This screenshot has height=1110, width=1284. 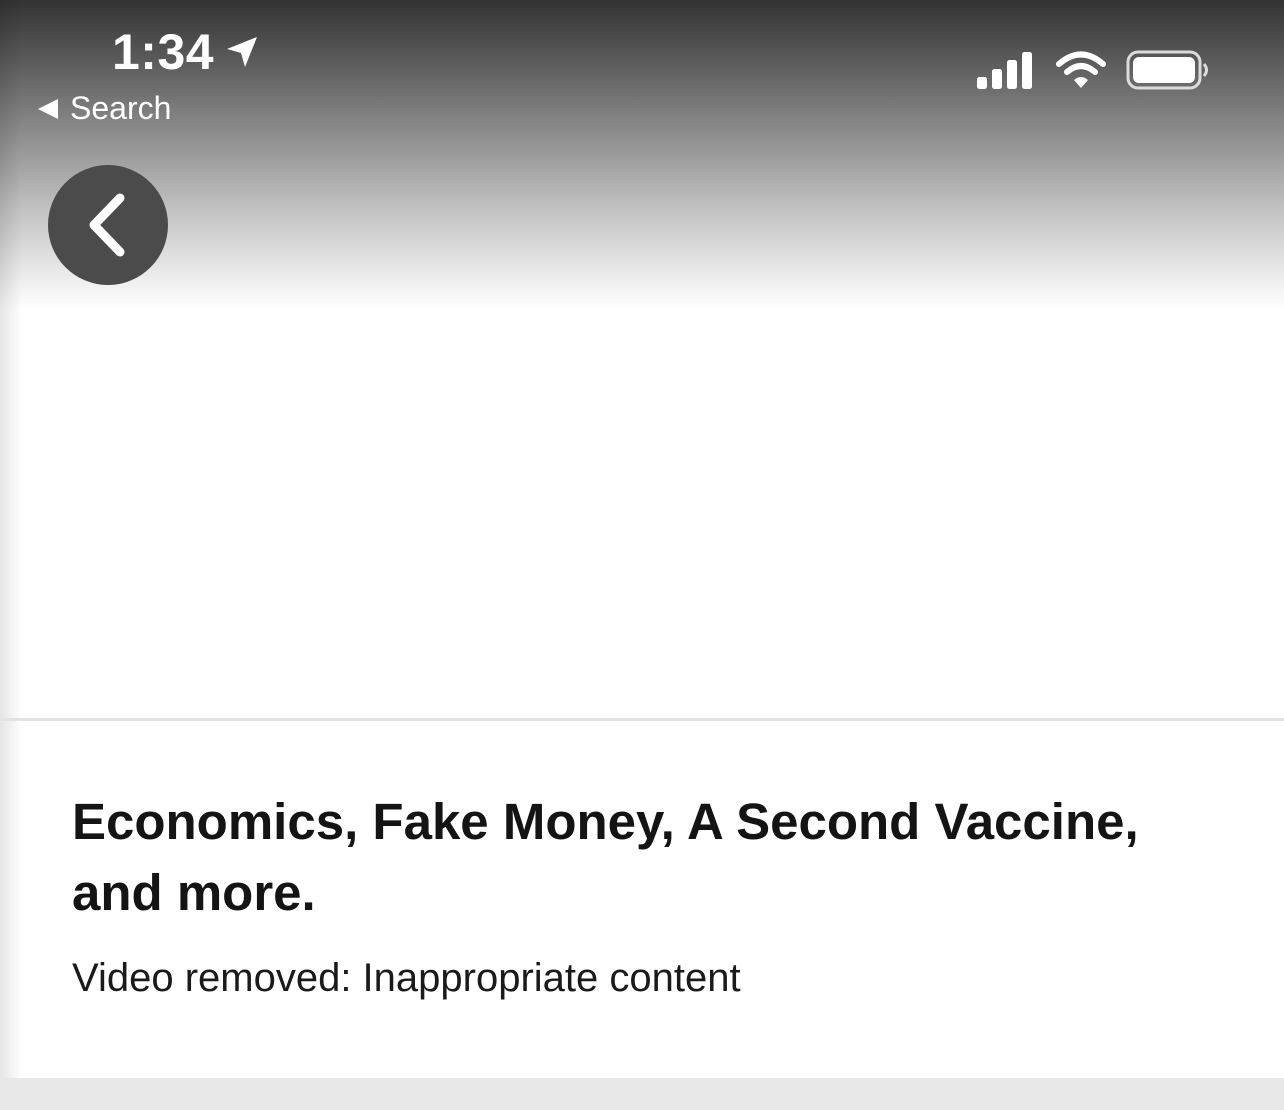 What do you see at coordinates (163, 52) in the screenshot?
I see `clock-time: 1:34` at bounding box center [163, 52].